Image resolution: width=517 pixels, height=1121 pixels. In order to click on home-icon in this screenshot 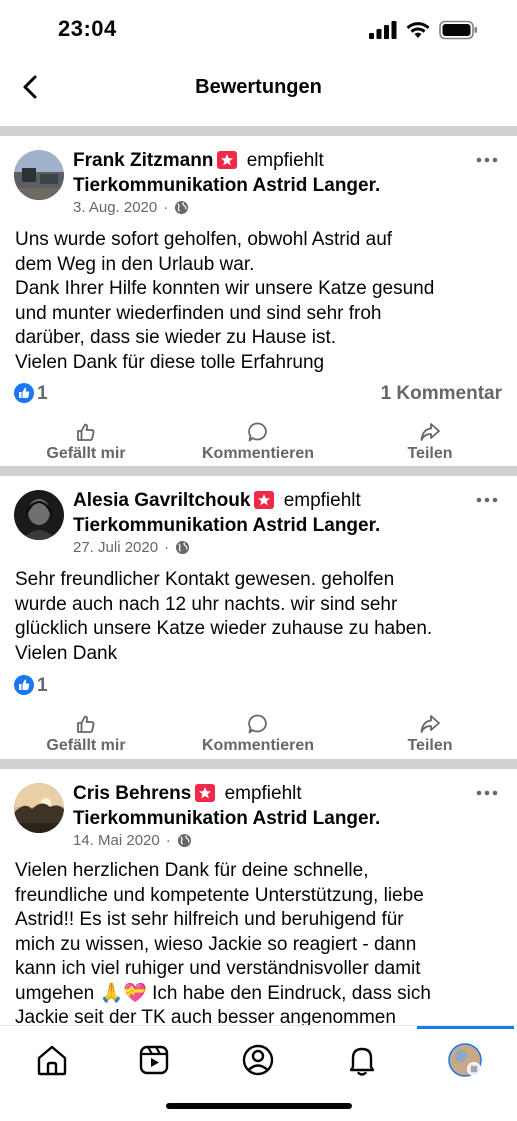, I will do `click(52, 1060)`.